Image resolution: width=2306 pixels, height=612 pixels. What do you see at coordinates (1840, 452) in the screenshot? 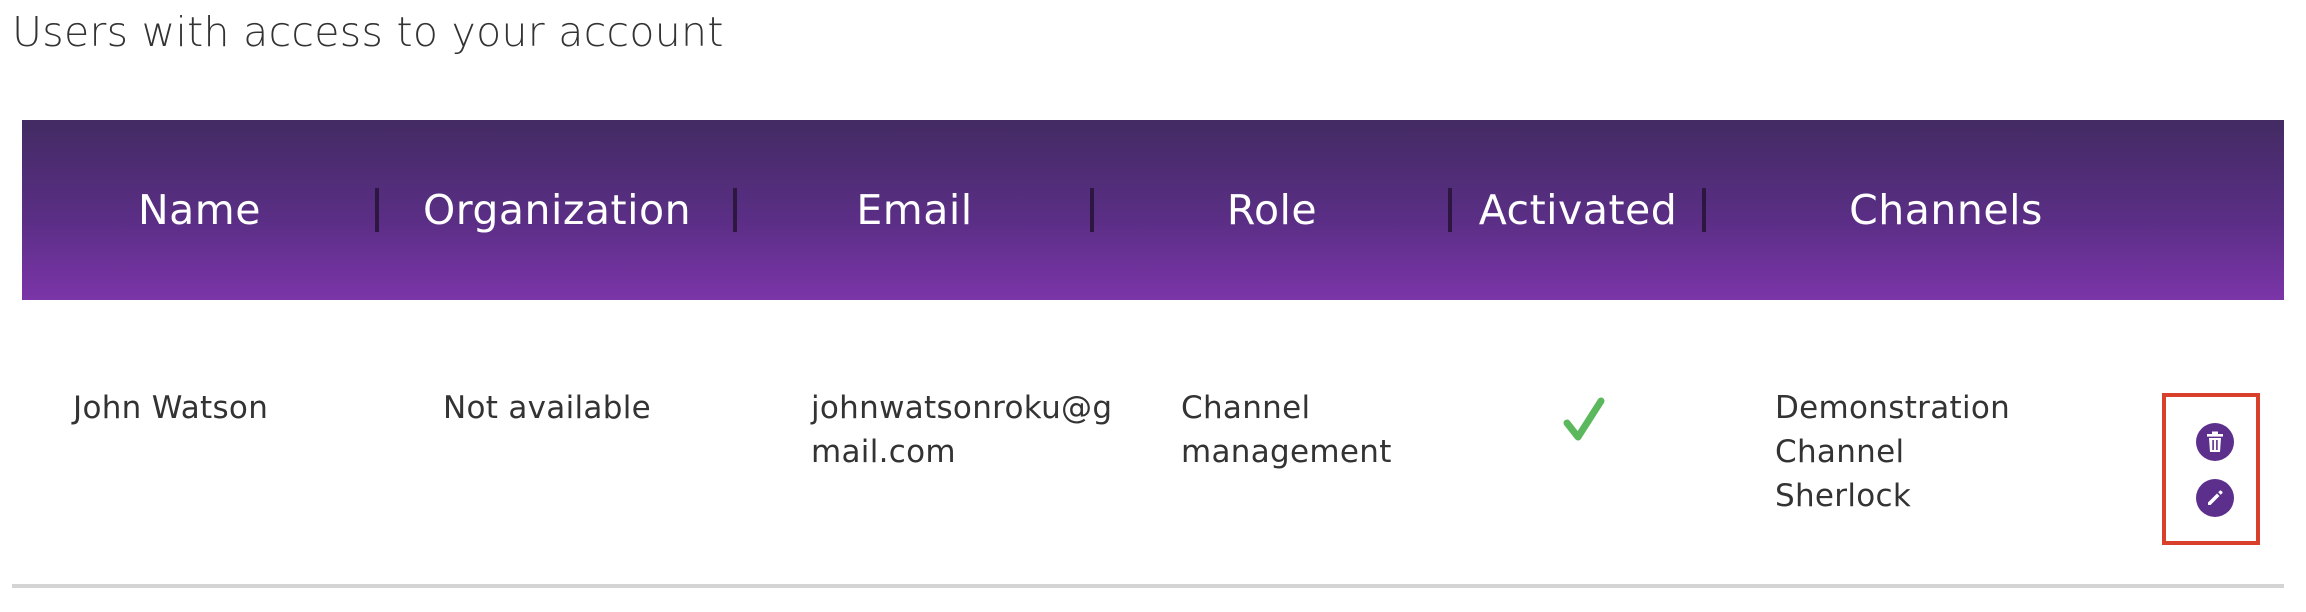
I see `cell-channels-line: Channel` at bounding box center [1840, 452].